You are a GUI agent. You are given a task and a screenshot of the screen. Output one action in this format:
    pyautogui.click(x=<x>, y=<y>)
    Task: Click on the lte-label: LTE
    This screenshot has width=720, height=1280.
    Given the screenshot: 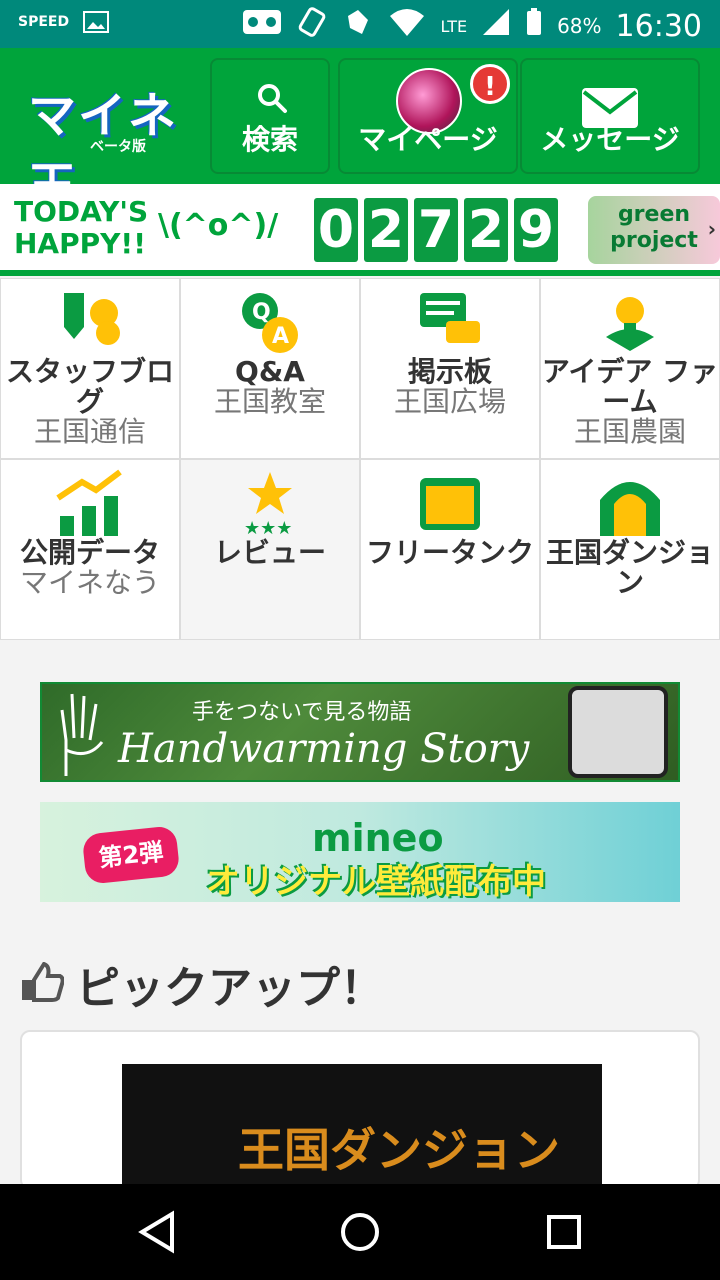 What is the action you would take?
    pyautogui.click(x=454, y=26)
    